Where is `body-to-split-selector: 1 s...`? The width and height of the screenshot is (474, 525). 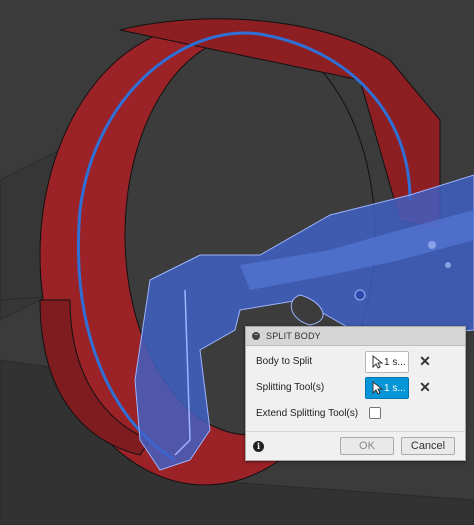 body-to-split-selector: 1 s... is located at coordinates (387, 362).